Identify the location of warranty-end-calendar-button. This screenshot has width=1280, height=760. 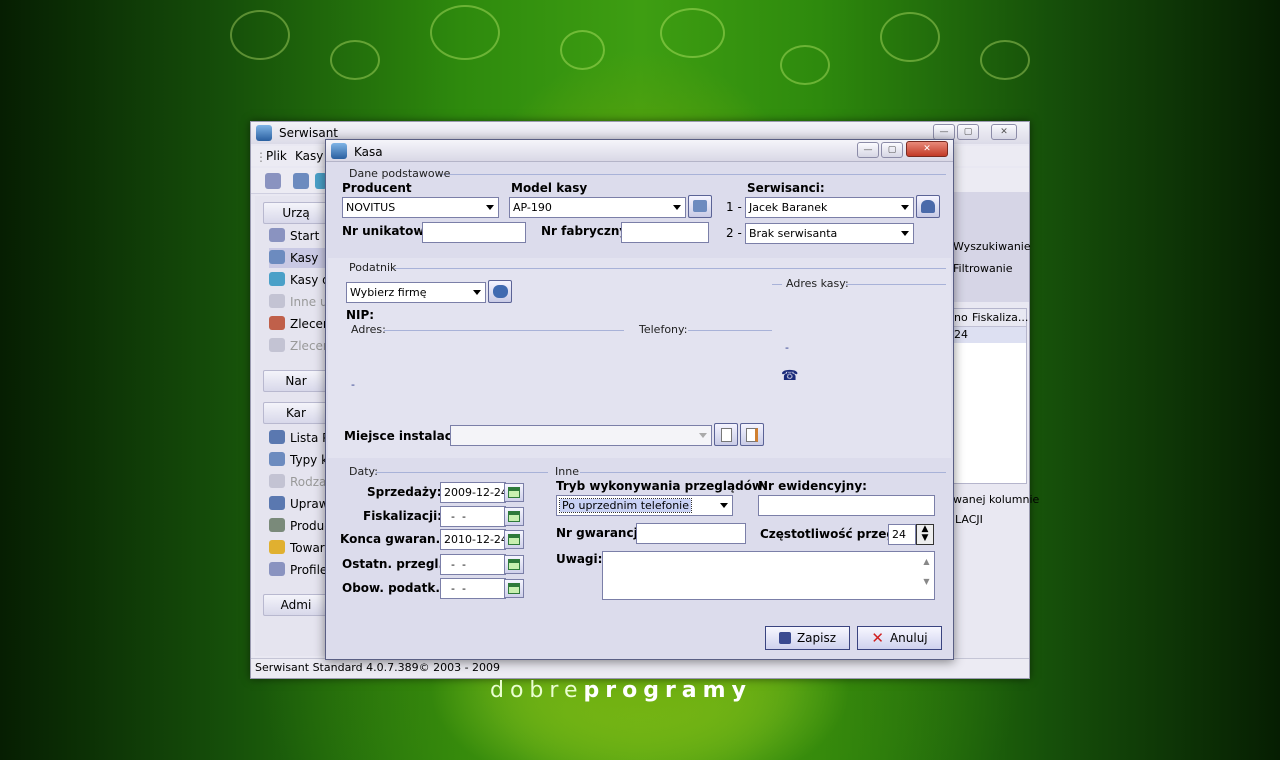
(514, 539).